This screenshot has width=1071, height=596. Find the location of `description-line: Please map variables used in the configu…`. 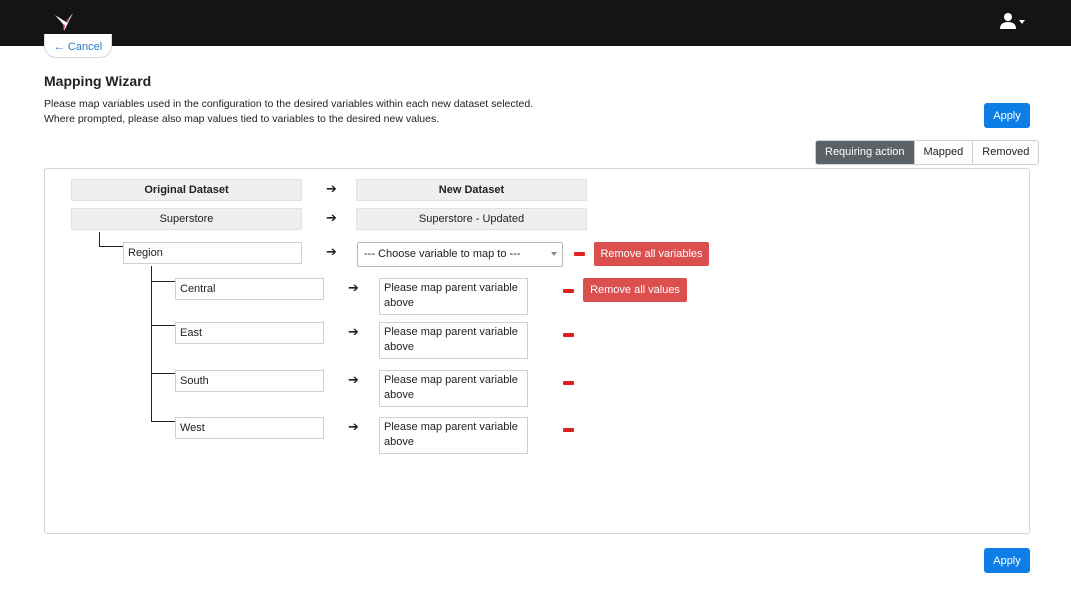

description-line: Please map variables used in the configu… is located at coordinates (289, 104).